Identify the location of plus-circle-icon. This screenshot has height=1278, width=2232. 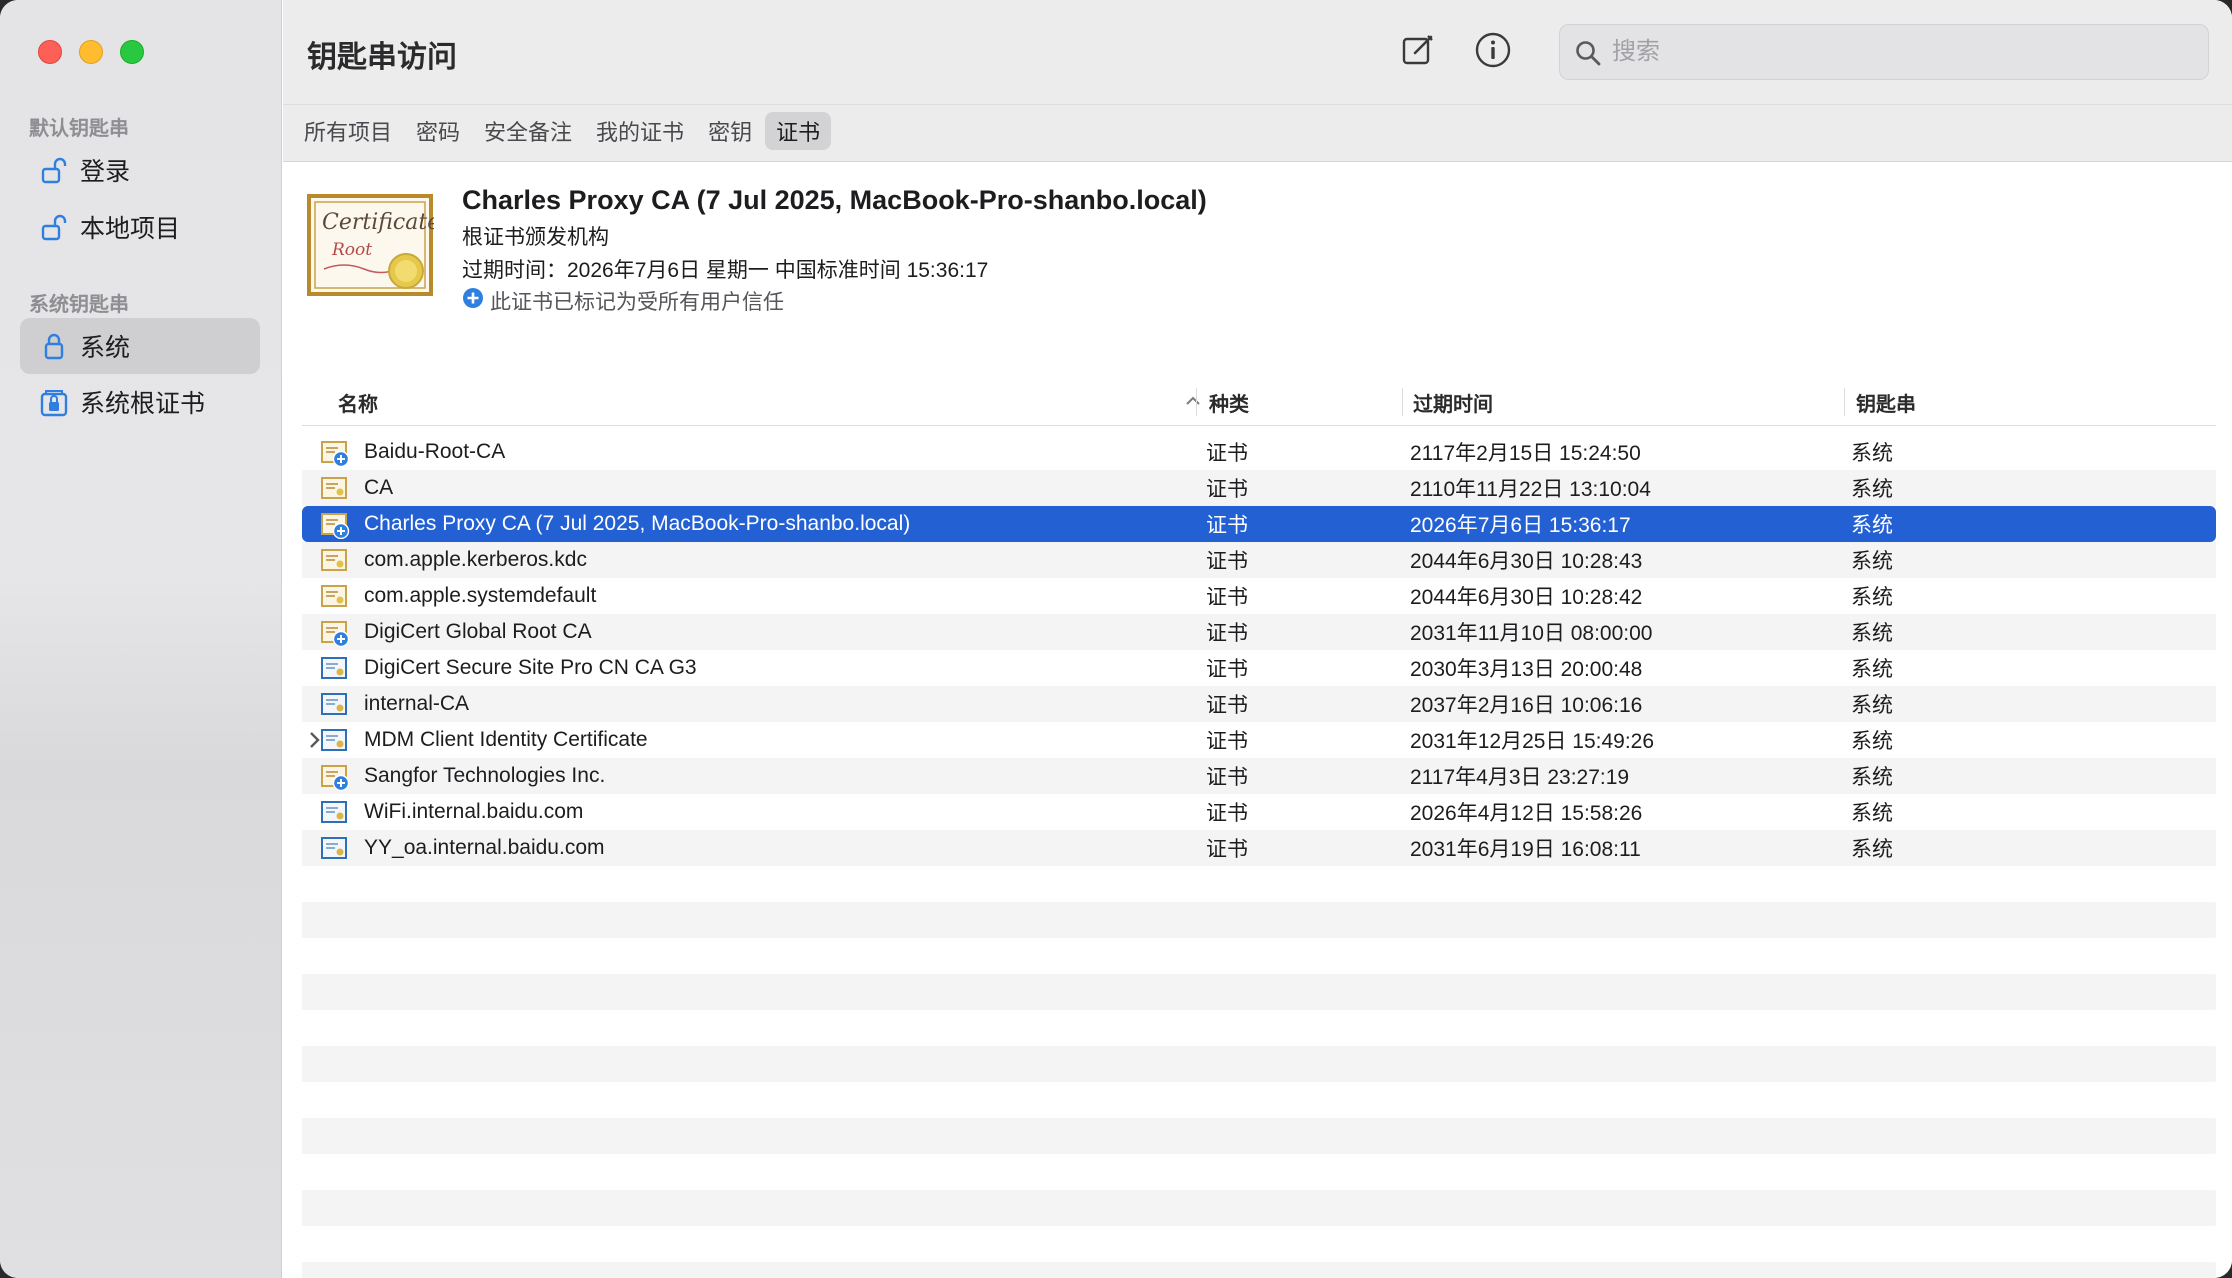
(473, 301).